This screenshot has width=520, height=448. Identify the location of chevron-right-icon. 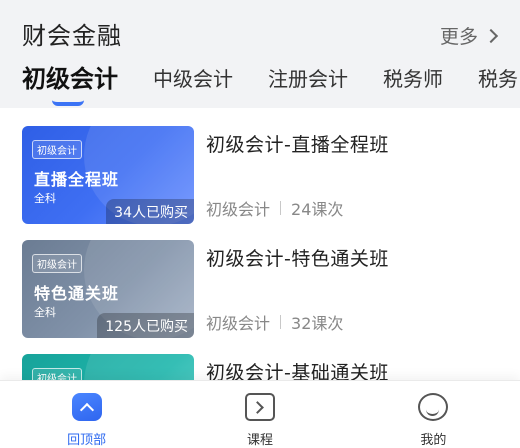
(491, 35).